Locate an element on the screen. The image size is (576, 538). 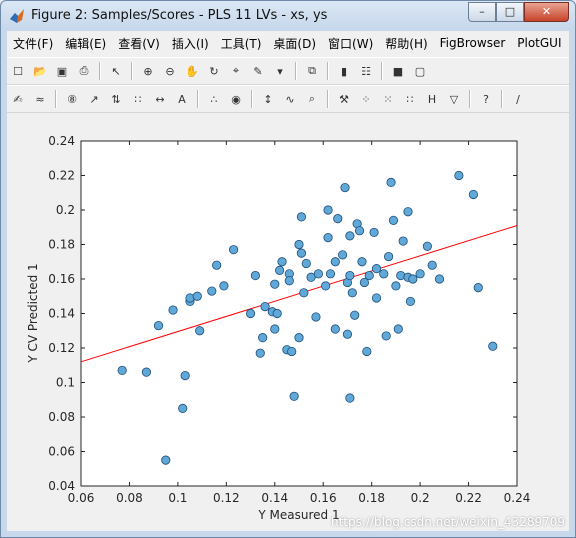
tools-icon: ⚒ is located at coordinates (344, 99).